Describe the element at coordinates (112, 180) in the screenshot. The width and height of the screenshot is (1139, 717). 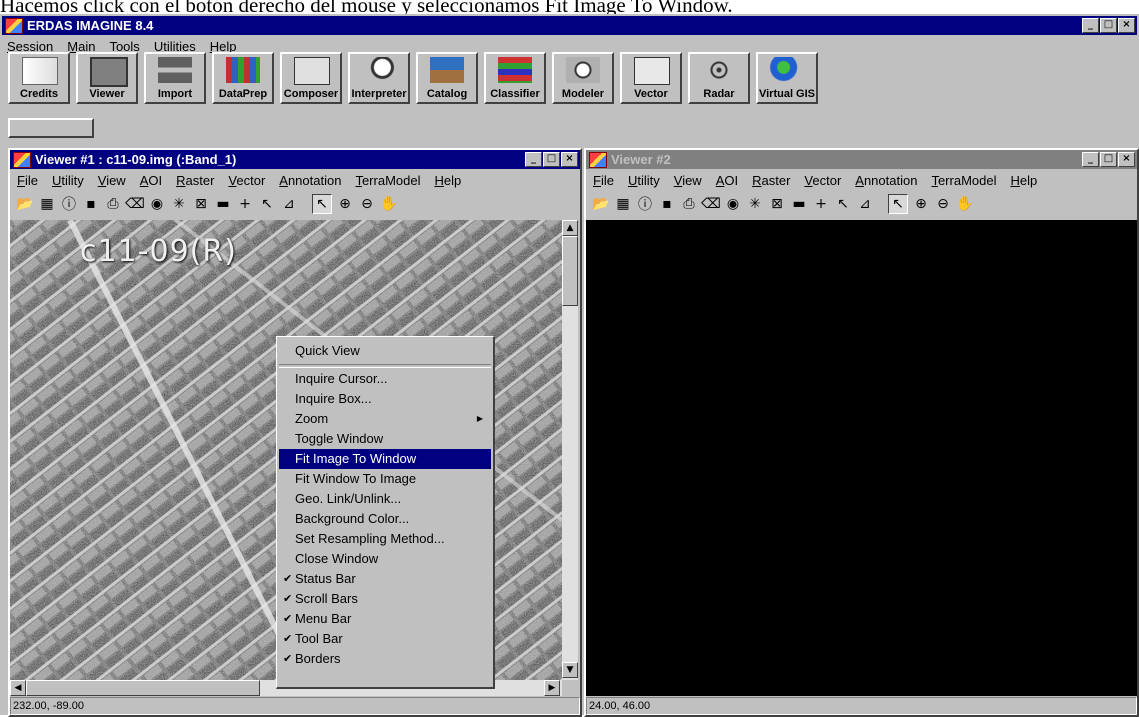
I see `viewer-1-menu-view: View` at that location.